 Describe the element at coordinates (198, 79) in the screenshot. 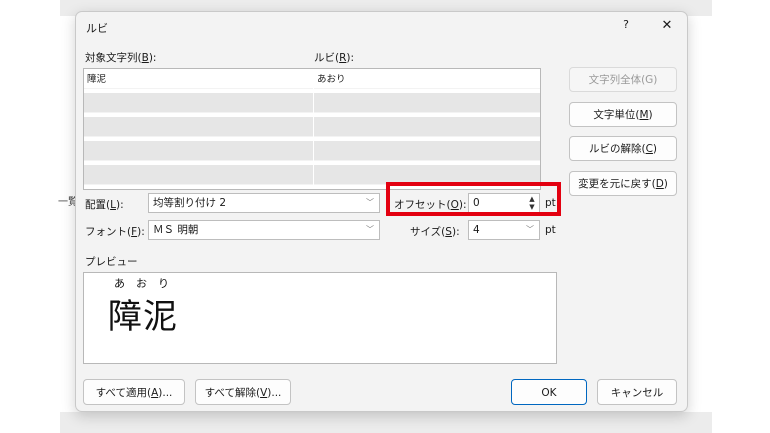

I see `base-text-field: 障泥` at that location.